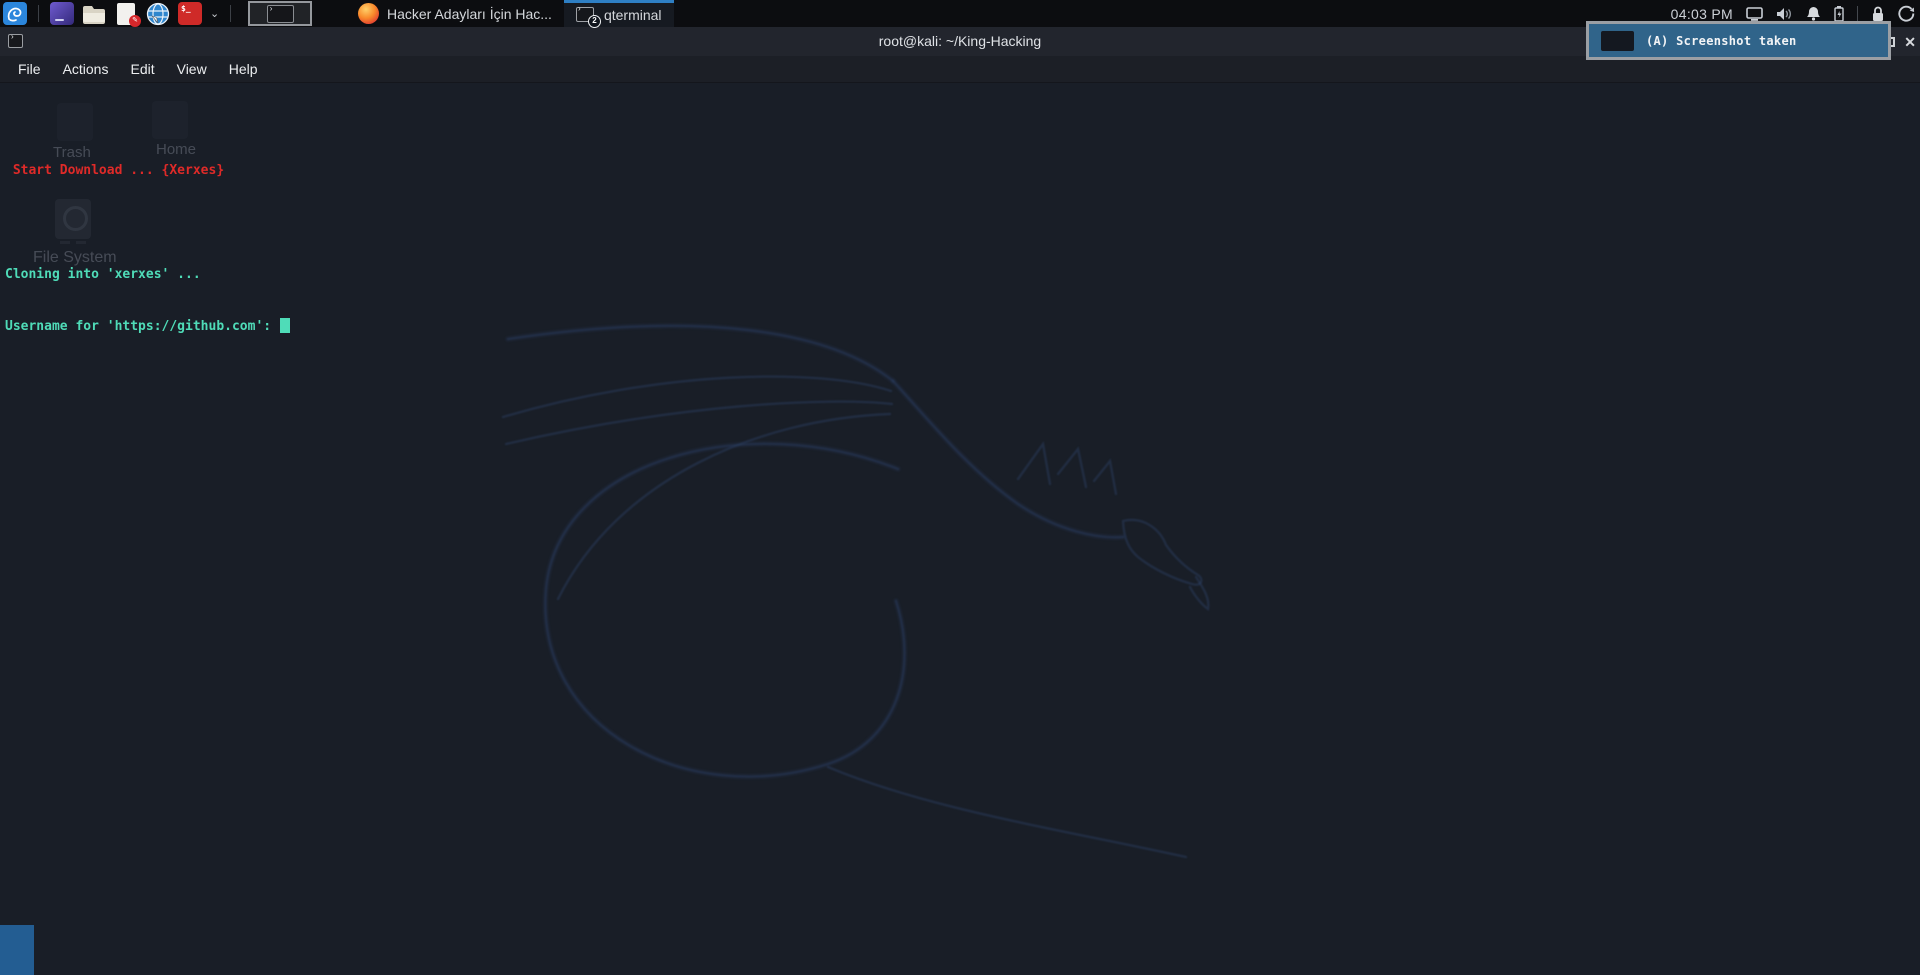  I want to click on qterminal-count-badge: 2, so click(594, 21).